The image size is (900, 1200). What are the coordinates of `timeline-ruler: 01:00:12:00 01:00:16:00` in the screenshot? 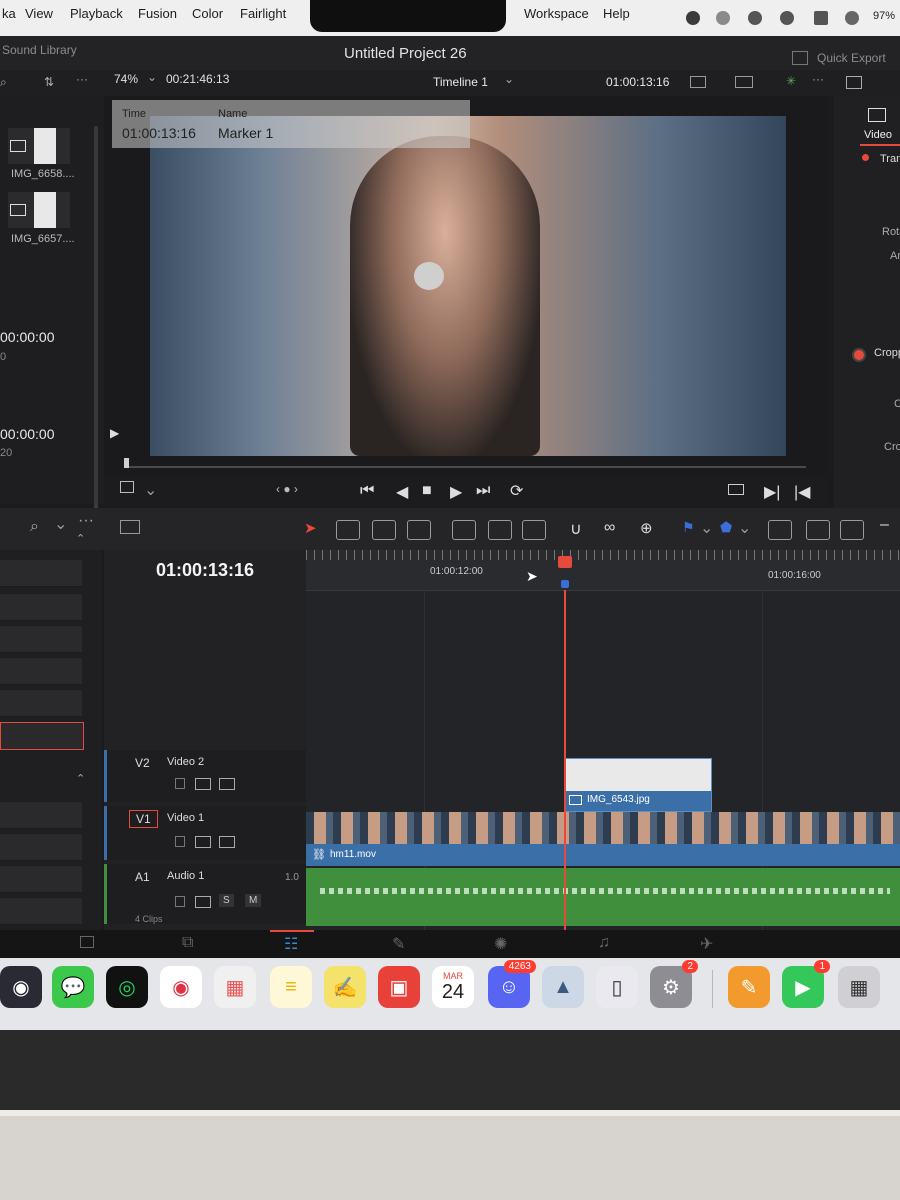 It's located at (603, 570).